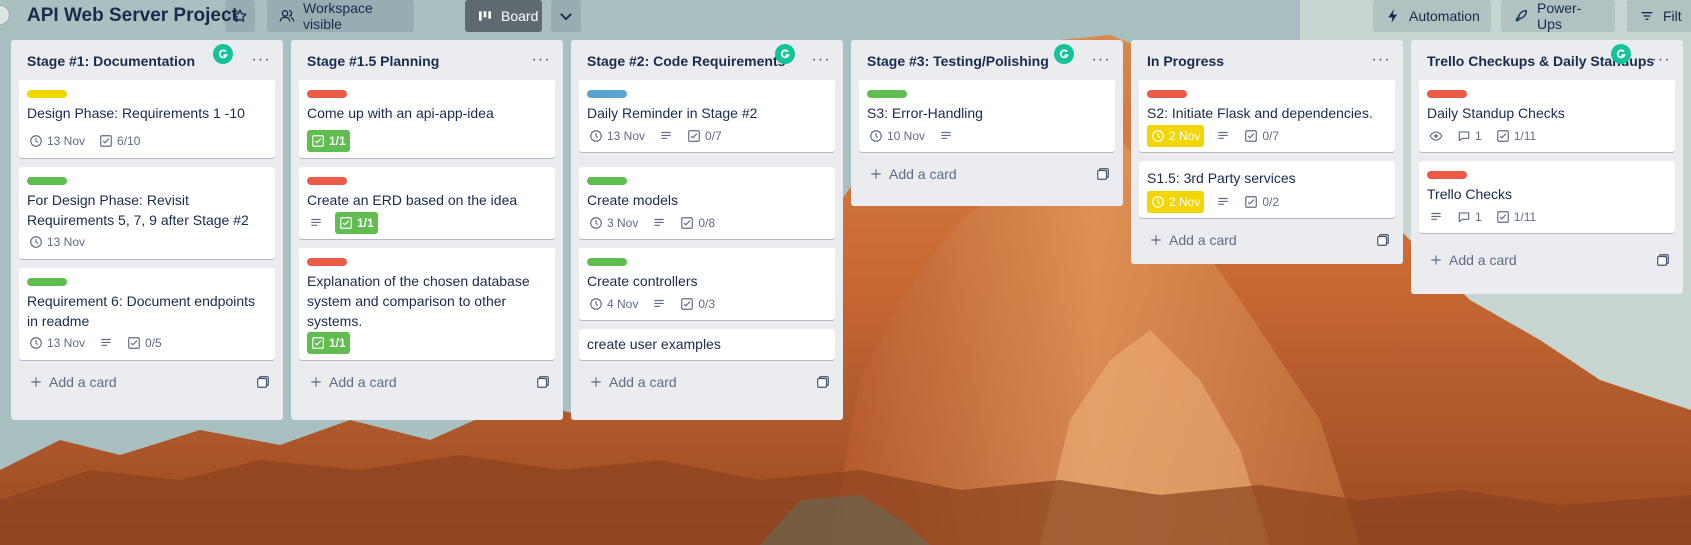 The width and height of the screenshot is (1691, 545). Describe the element at coordinates (1267, 189) in the screenshot. I see `card: S1.5: 3rd Party services 2 Nov 0/2` at that location.